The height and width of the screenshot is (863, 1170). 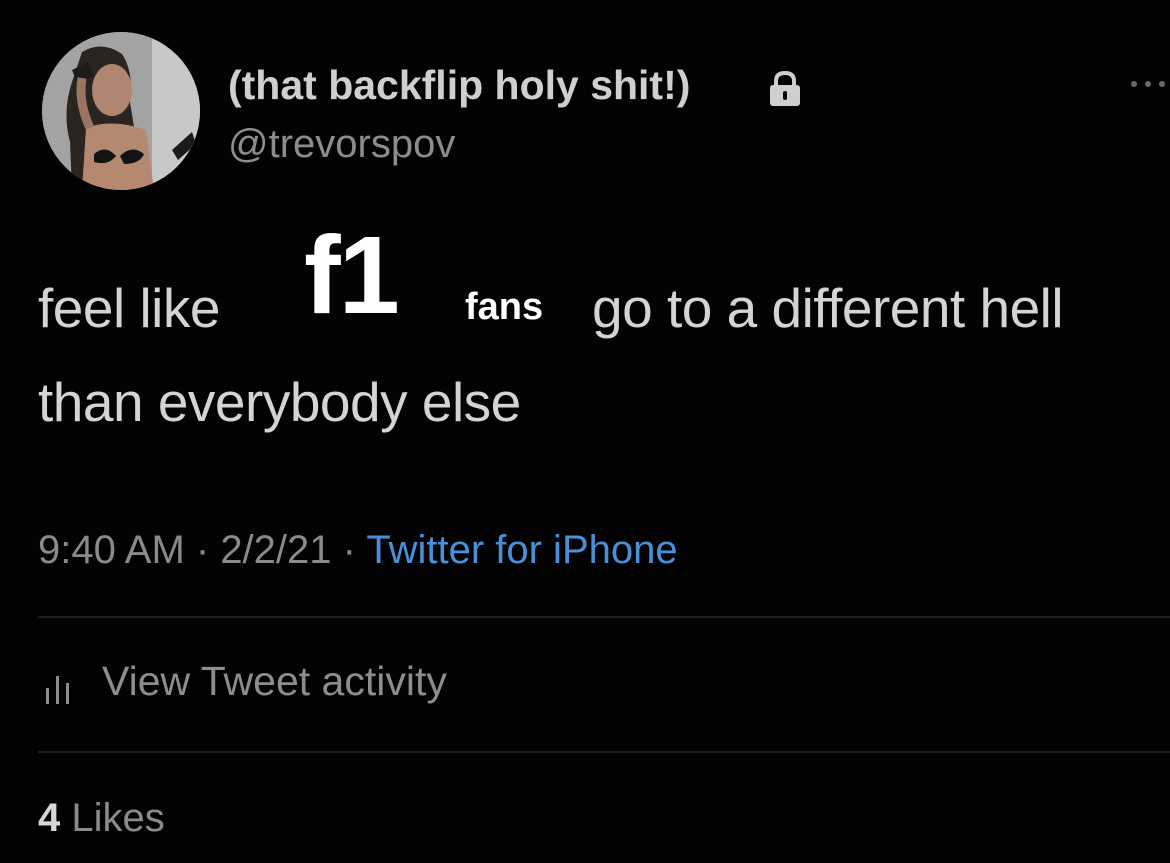 What do you see at coordinates (504, 307) in the screenshot?
I see `overlay-text-fans: fans` at bounding box center [504, 307].